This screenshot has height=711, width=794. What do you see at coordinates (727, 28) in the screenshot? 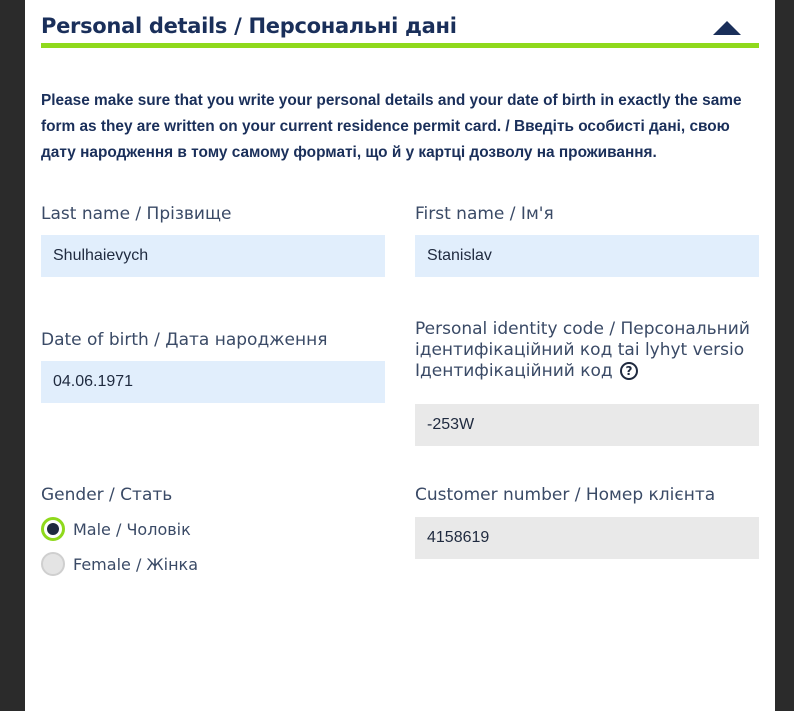
I see `chevron-up-icon` at bounding box center [727, 28].